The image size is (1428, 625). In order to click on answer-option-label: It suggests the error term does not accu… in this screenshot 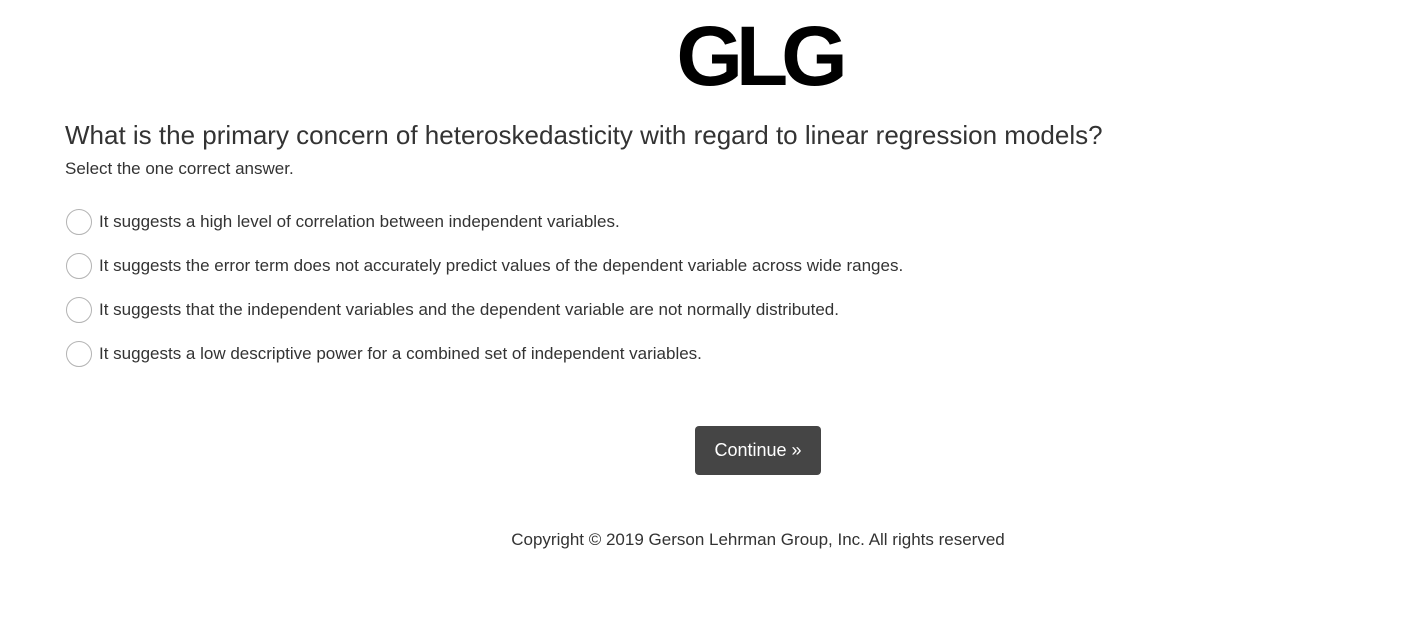, I will do `click(501, 266)`.